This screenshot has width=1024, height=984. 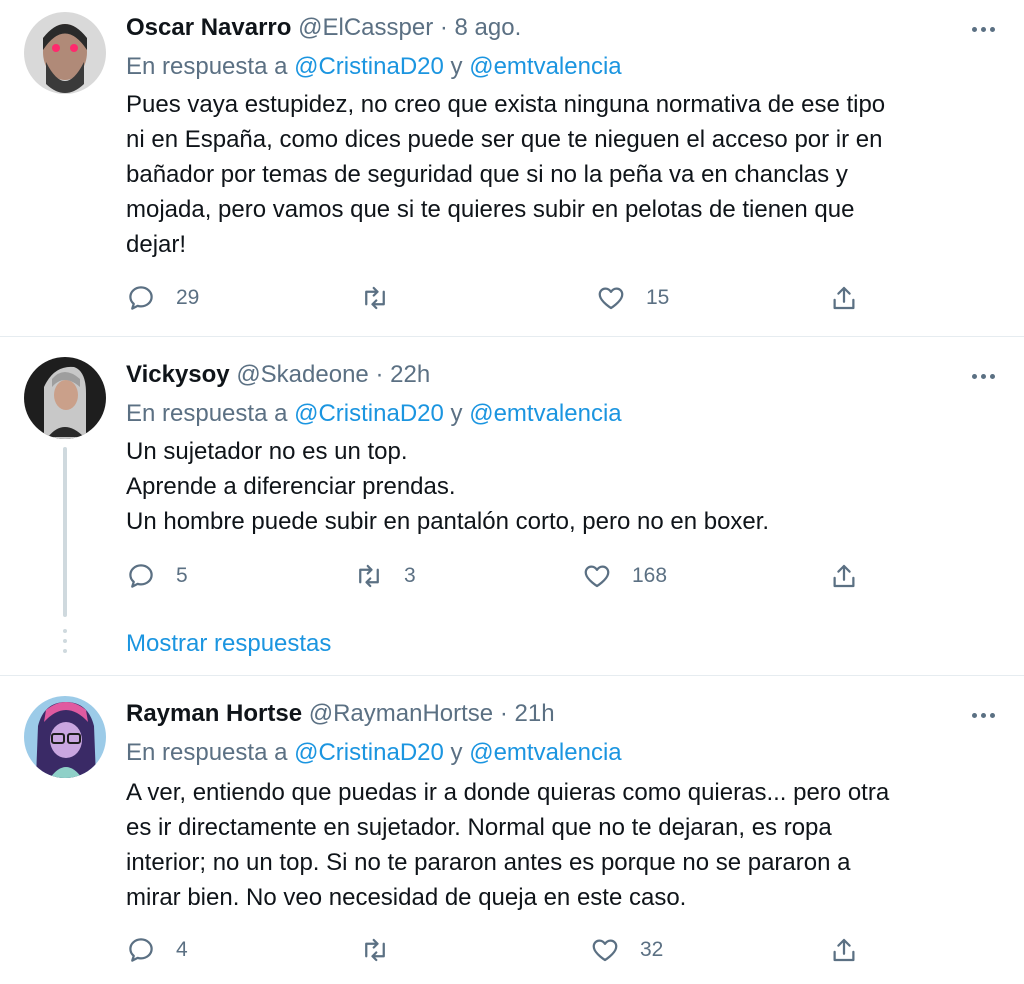 I want to click on tweet-text-line: Un sujetador no es un top., so click(x=267, y=451).